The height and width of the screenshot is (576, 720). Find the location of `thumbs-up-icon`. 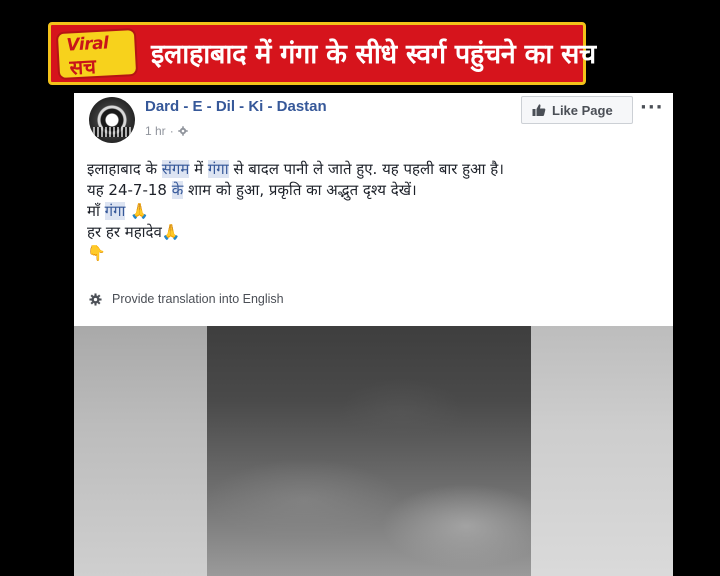

thumbs-up-icon is located at coordinates (539, 110).